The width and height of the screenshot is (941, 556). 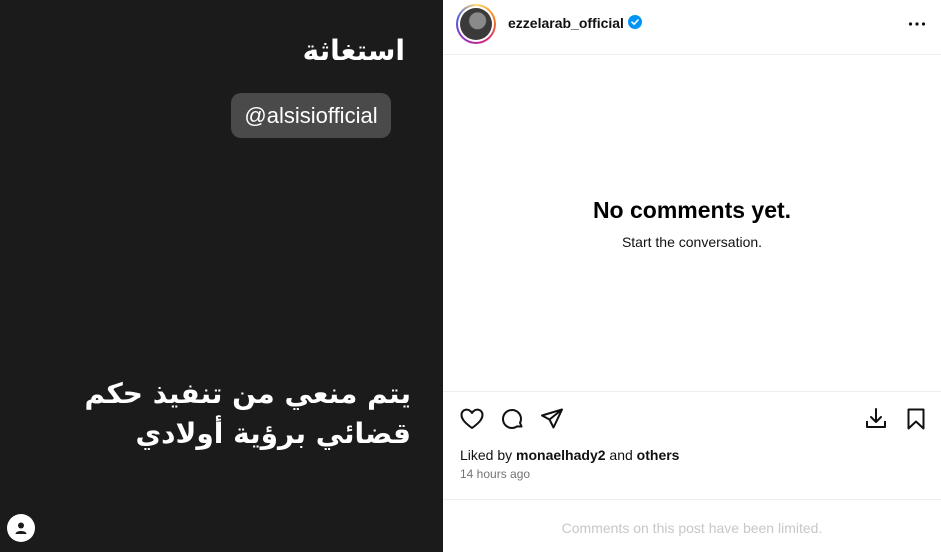 What do you see at coordinates (692, 242) in the screenshot?
I see `no-comments-subtitle: Start the conversation.` at bounding box center [692, 242].